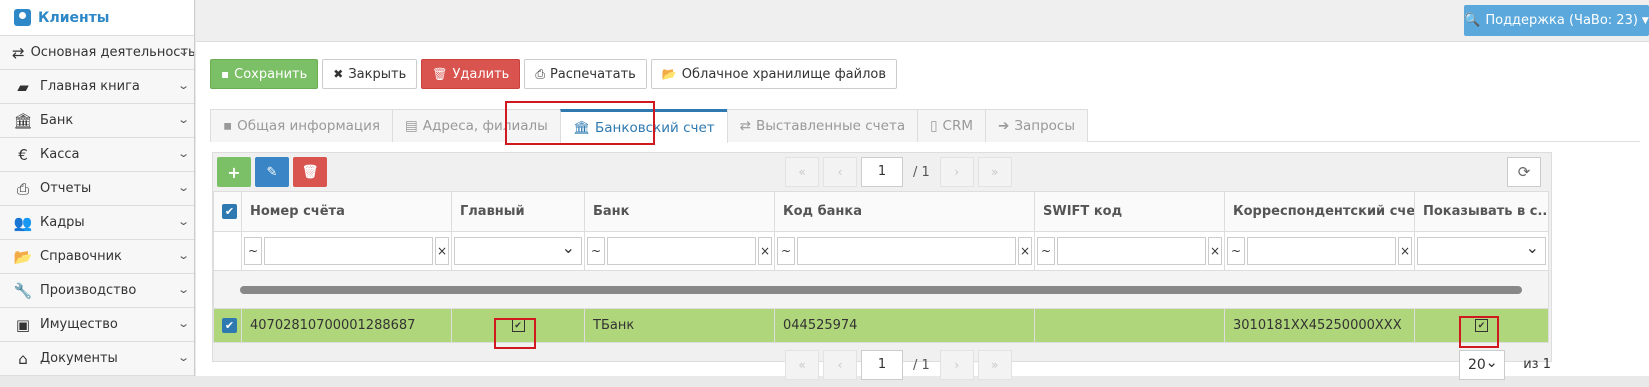 The width and height of the screenshot is (1649, 387). Describe the element at coordinates (97, 121) in the screenshot. I see `sidebar-item-bank: 🏛 Банк ⌄` at that location.